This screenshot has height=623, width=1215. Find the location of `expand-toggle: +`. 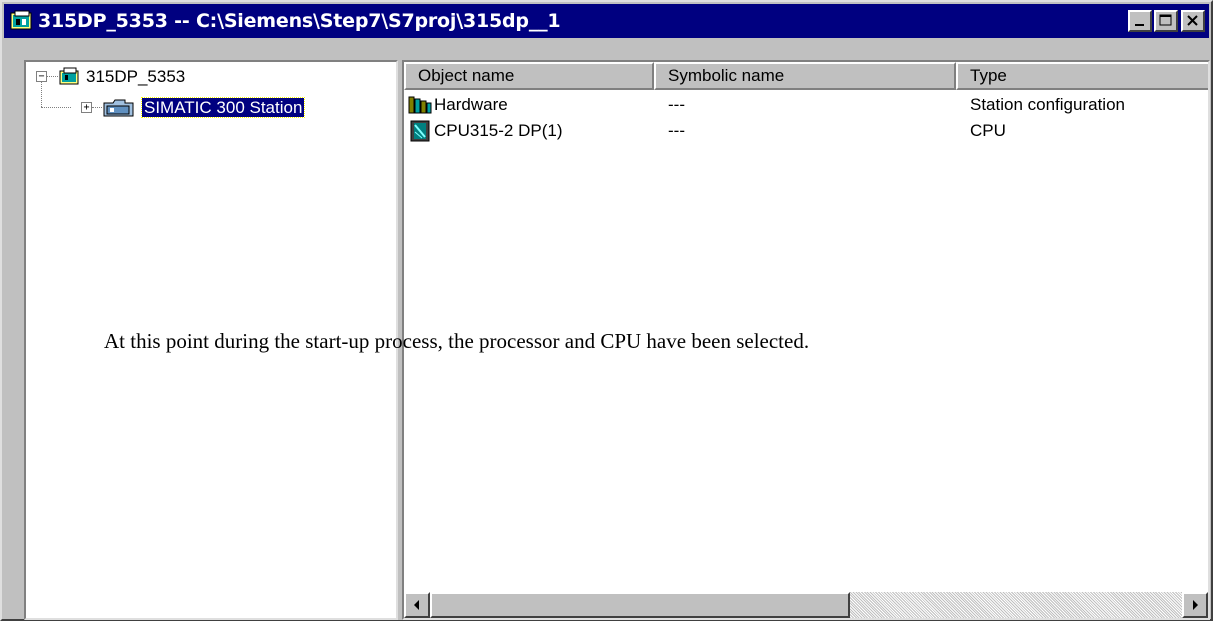

expand-toggle: + is located at coordinates (86, 107).